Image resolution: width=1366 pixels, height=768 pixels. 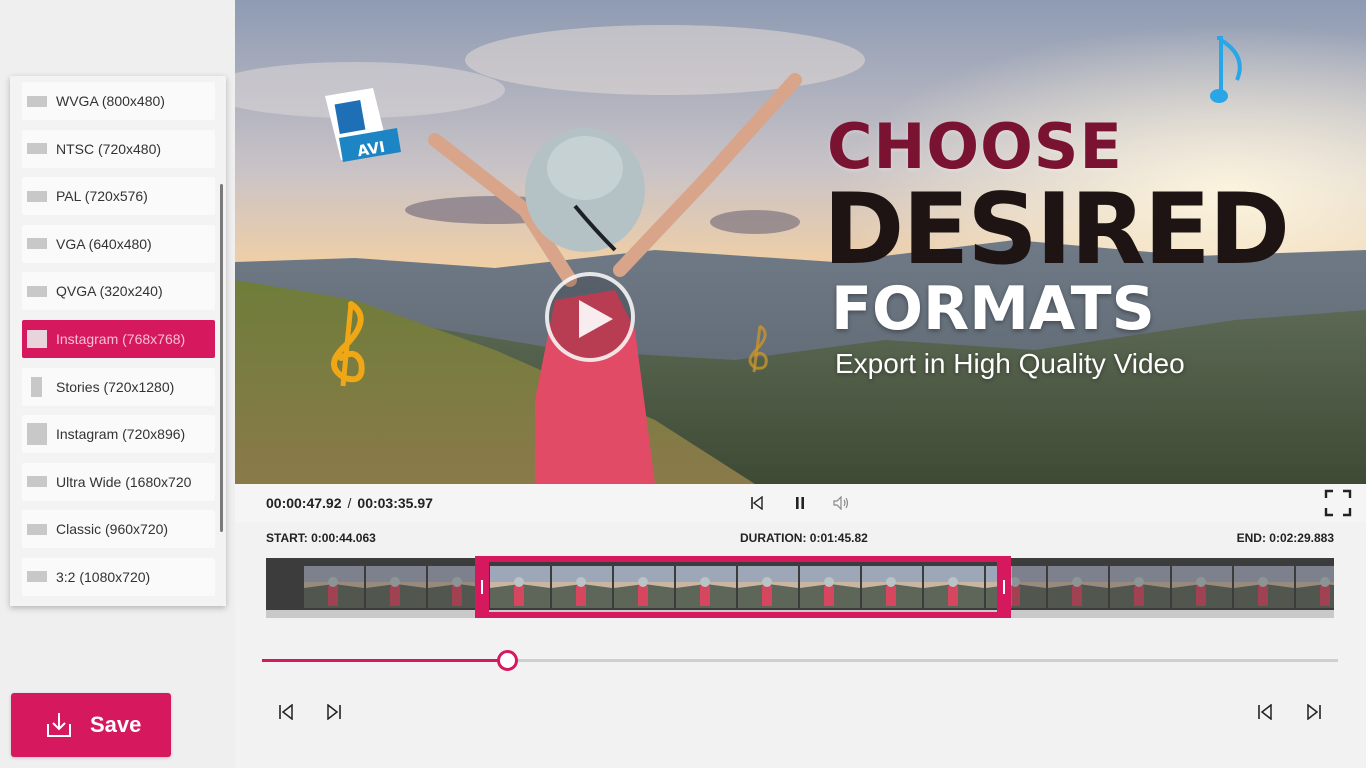 I want to click on format-item: NTSC (720x480), so click(x=118, y=148).